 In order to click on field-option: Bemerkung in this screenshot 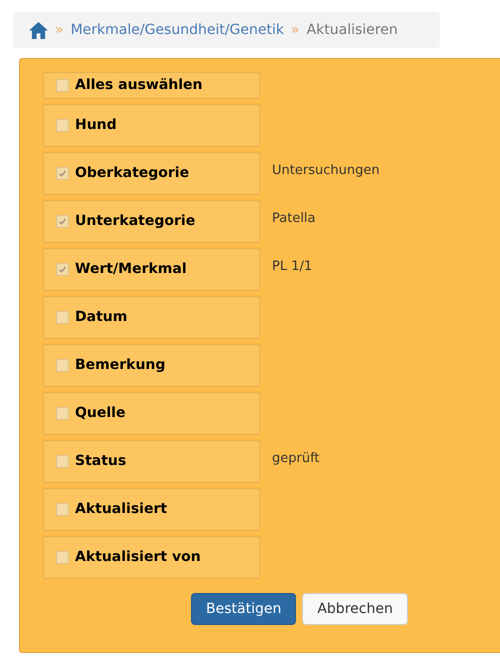, I will do `click(151, 365)`.